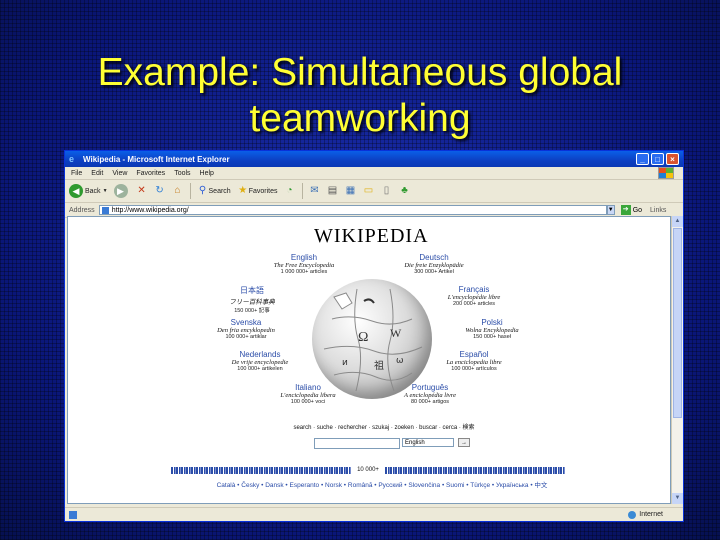 The width and height of the screenshot is (720, 540). I want to click on address-input: http://www.wikipedia.org/, so click(352, 210).